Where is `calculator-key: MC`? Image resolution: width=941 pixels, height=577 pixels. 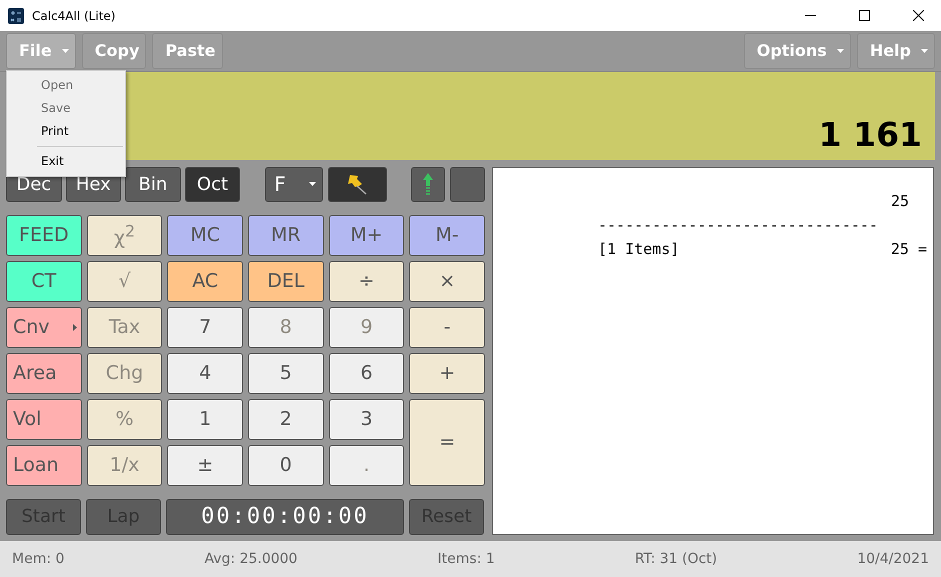
calculator-key: MC is located at coordinates (205, 235).